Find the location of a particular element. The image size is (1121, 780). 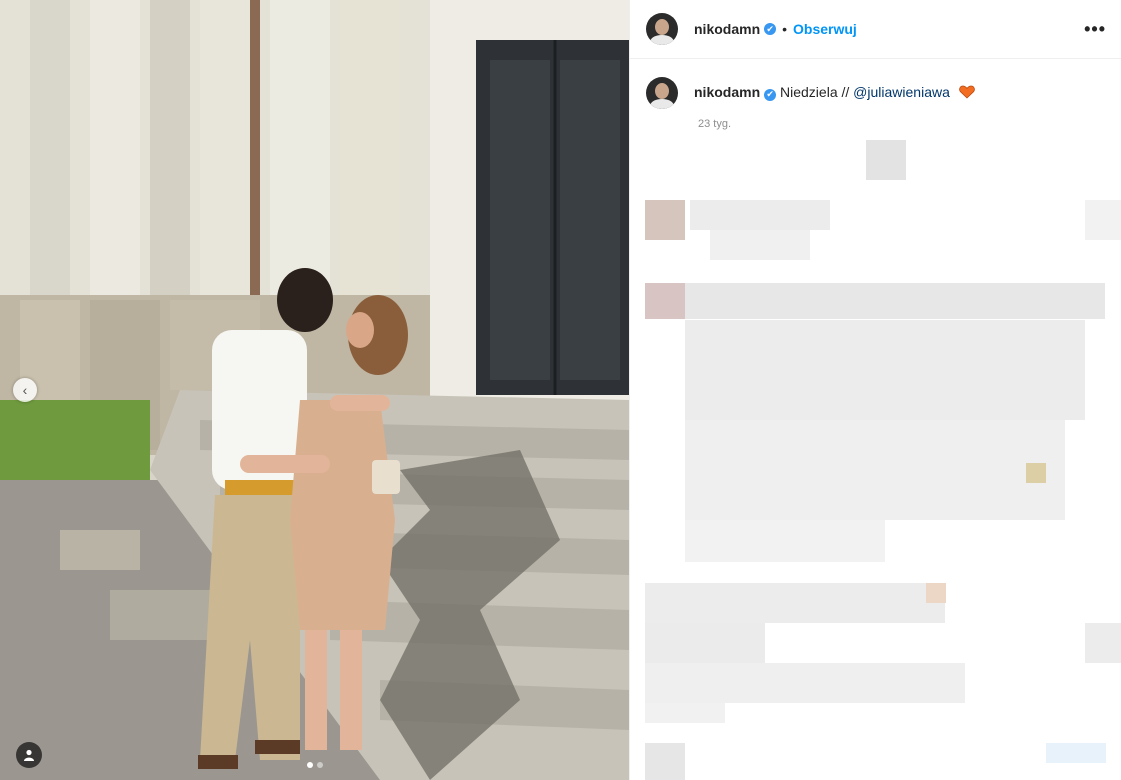

post-timestamp: 23 tyg. is located at coordinates (715, 124).